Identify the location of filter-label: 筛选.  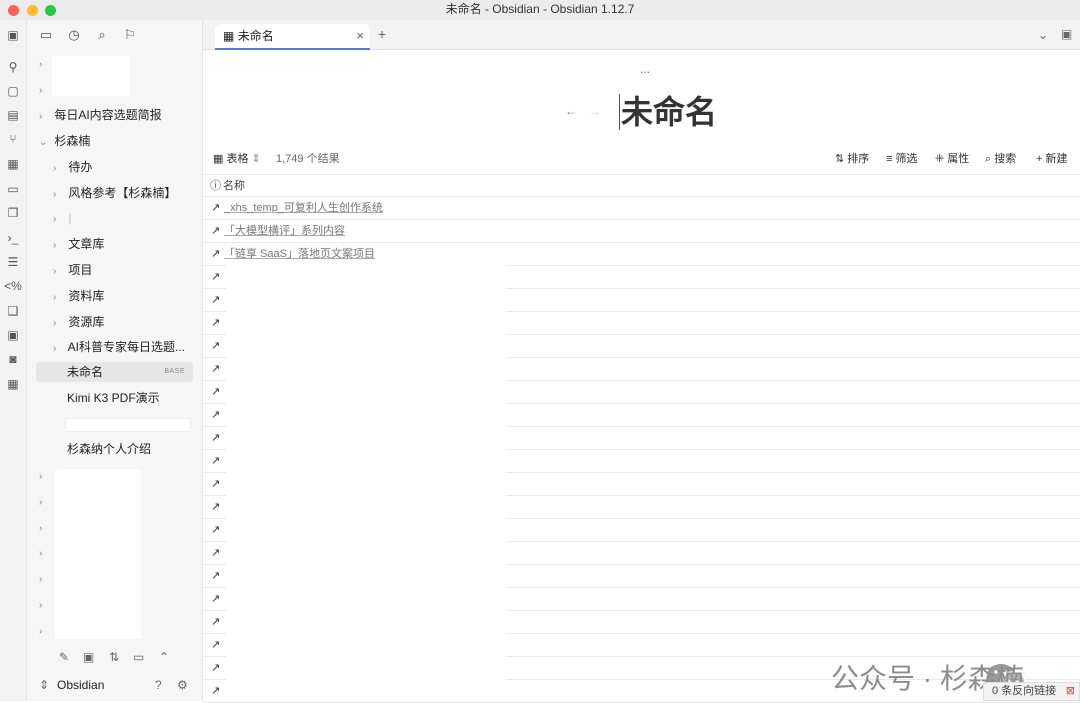
(906, 159).